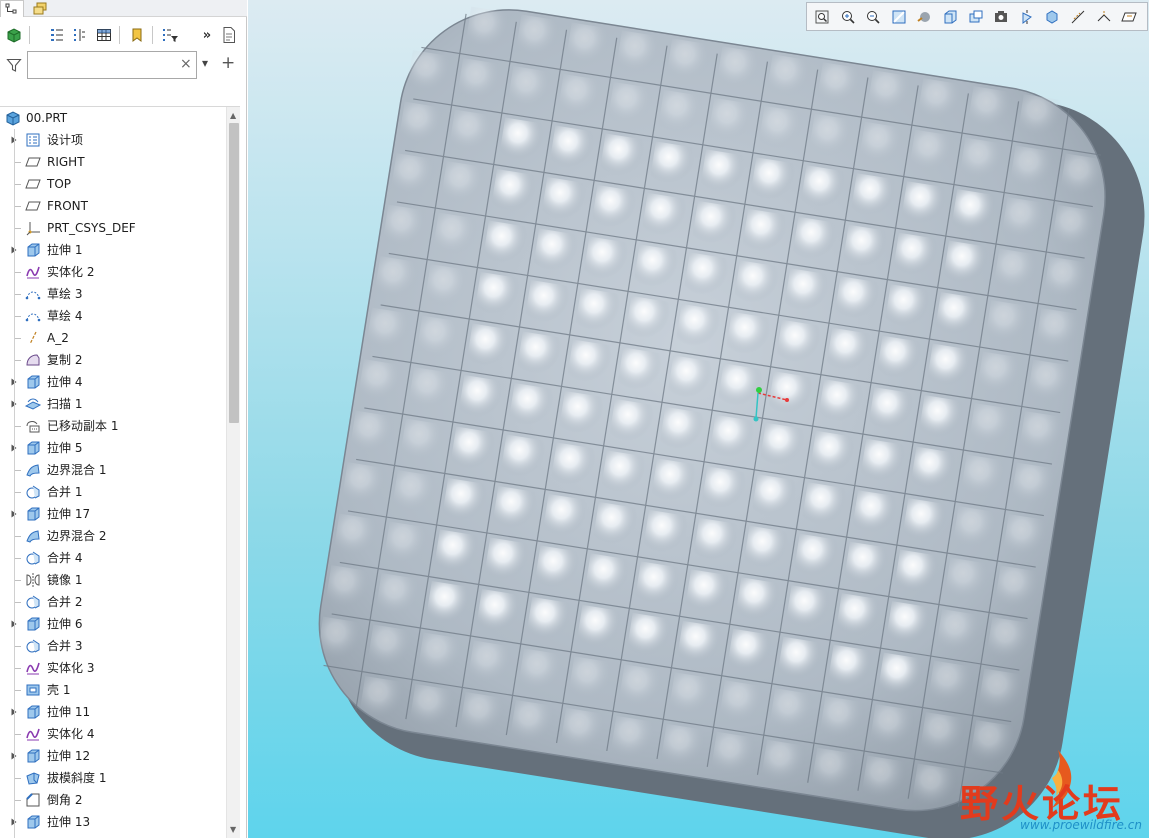  What do you see at coordinates (14, 35) in the screenshot?
I see `show-part-button` at bounding box center [14, 35].